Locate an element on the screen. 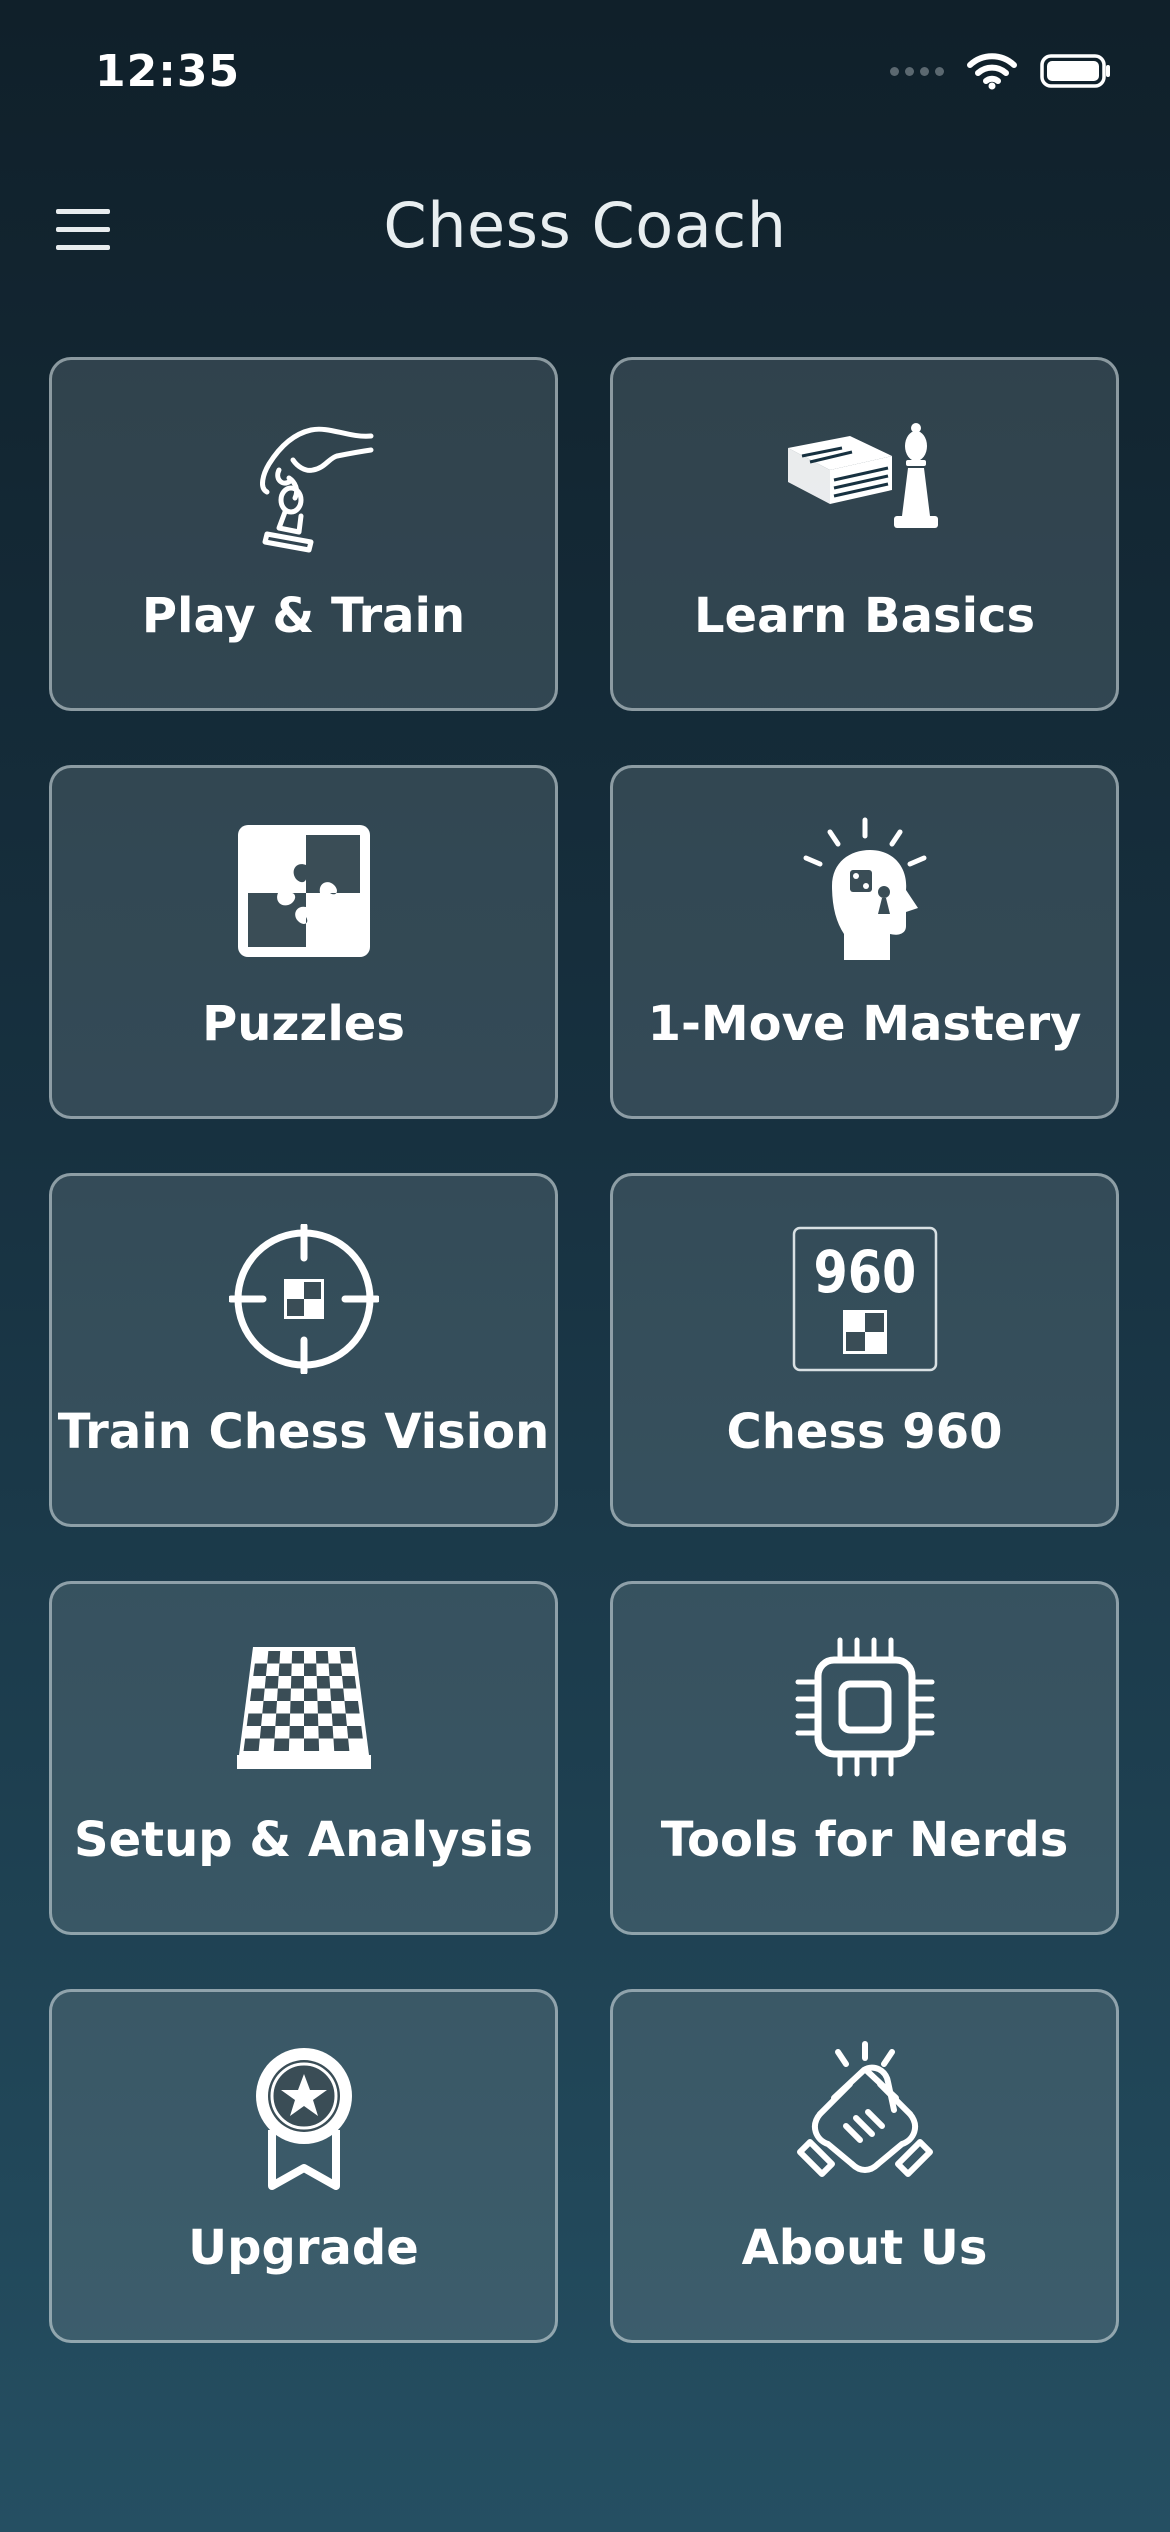 The width and height of the screenshot is (1170, 2532). nav-bar: Chess Coach is located at coordinates (585, 230).